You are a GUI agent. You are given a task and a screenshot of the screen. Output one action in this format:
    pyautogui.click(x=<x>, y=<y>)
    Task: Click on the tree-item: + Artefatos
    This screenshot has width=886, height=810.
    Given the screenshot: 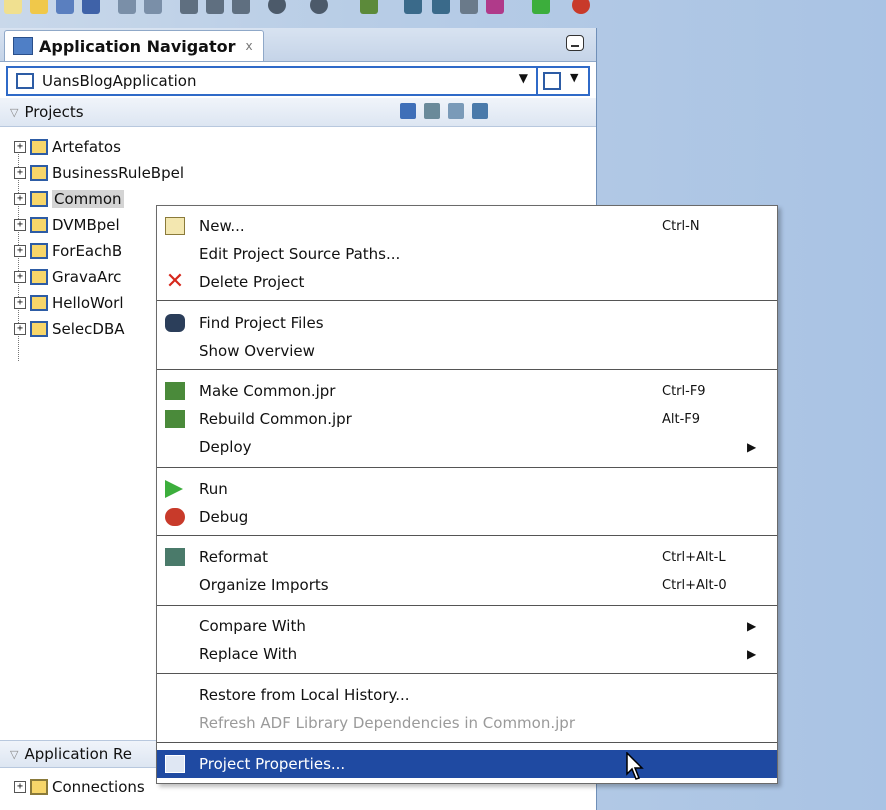 What is the action you would take?
    pyautogui.click(x=67, y=147)
    